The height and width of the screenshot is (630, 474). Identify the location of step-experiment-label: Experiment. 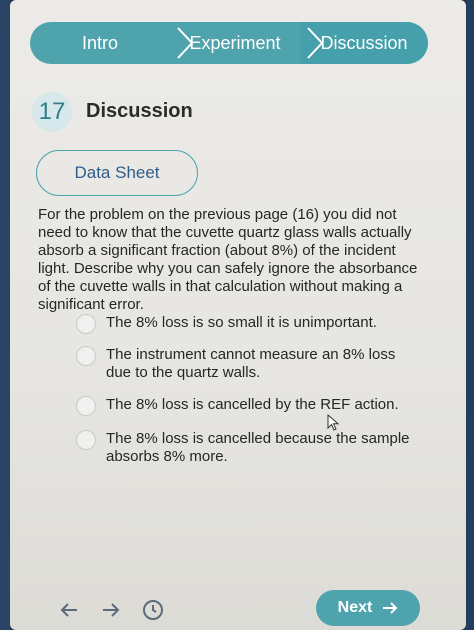
(235, 42).